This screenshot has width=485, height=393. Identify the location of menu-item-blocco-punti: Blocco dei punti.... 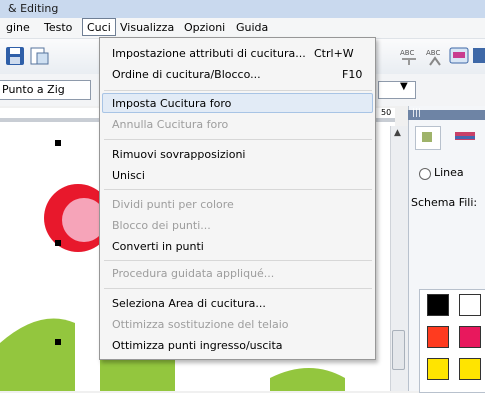
(161, 225).